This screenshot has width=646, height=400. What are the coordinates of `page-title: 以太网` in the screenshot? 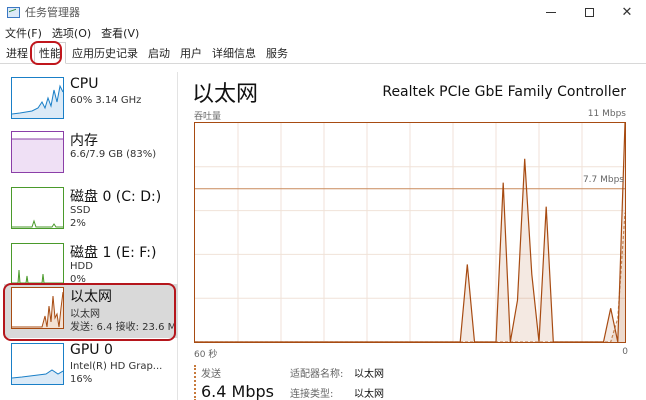 It's located at (225, 94).